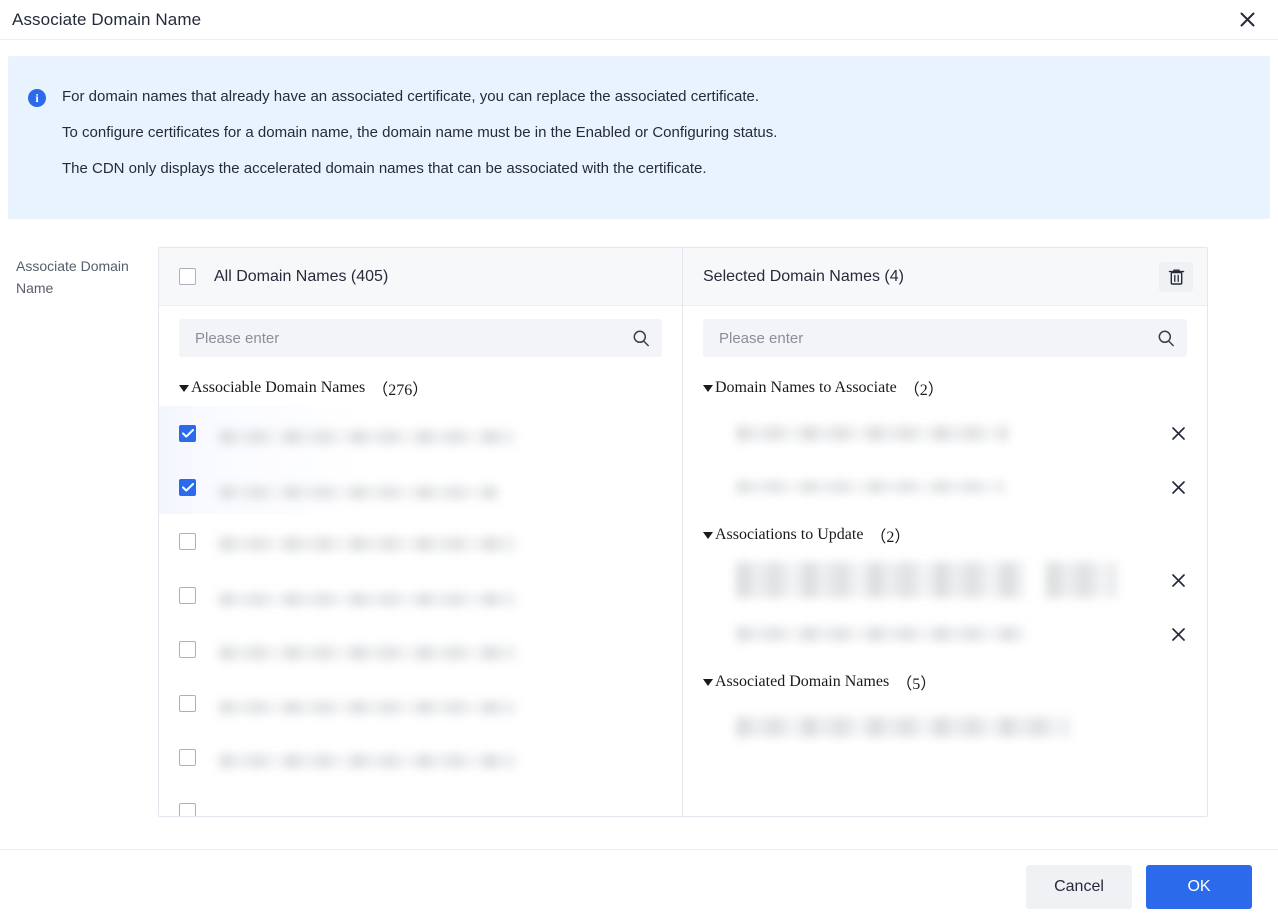  What do you see at coordinates (412, 338) in the screenshot?
I see `available-search-input` at bounding box center [412, 338].